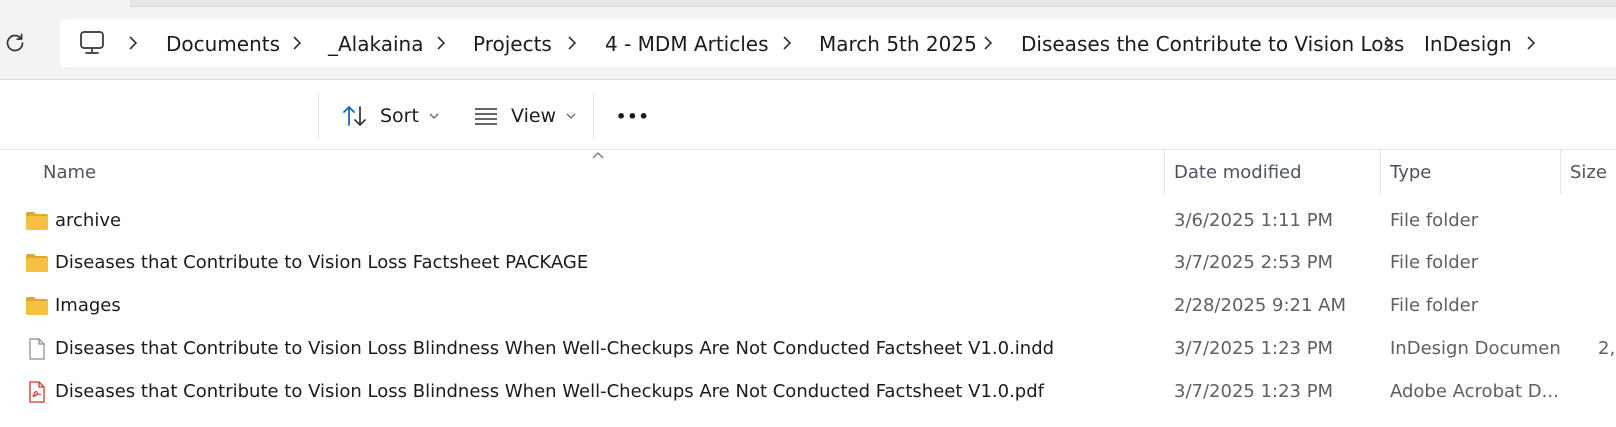 The image size is (1616, 427). Describe the element at coordinates (687, 44) in the screenshot. I see `breadcrumb-mdm-articles: 4 - MDM Articles` at that location.